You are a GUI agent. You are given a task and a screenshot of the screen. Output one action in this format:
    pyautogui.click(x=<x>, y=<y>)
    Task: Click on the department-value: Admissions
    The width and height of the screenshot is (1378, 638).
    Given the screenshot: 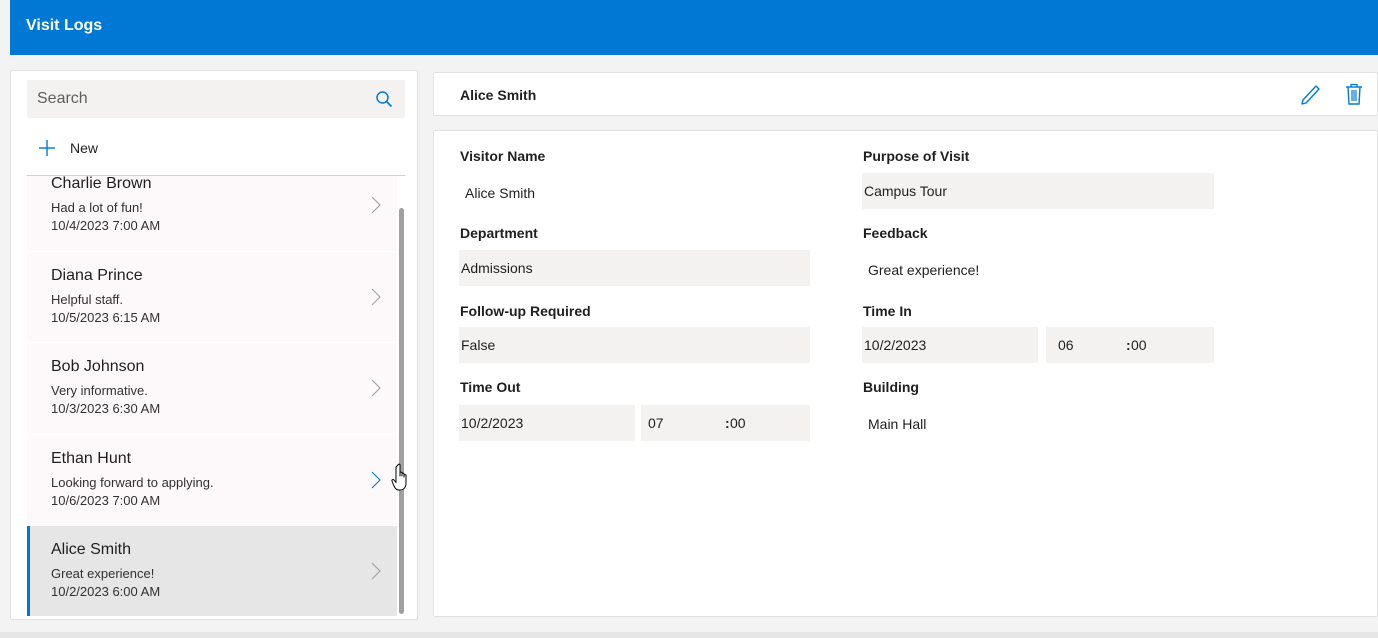 What is the action you would take?
    pyautogui.click(x=497, y=268)
    